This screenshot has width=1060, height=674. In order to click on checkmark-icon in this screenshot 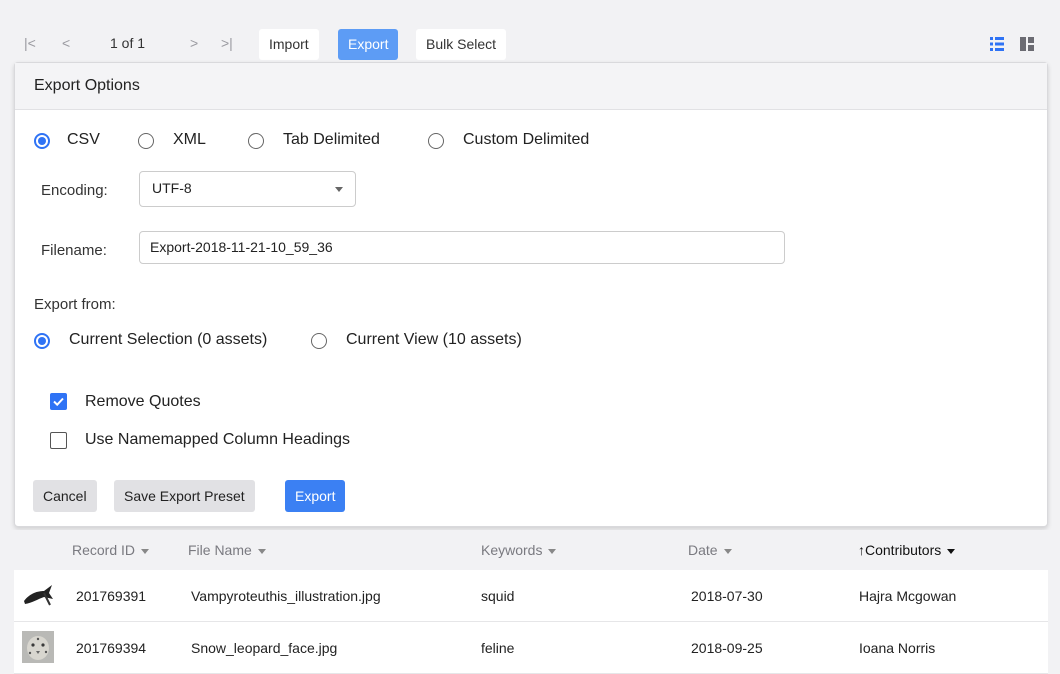, I will do `click(58, 402)`.